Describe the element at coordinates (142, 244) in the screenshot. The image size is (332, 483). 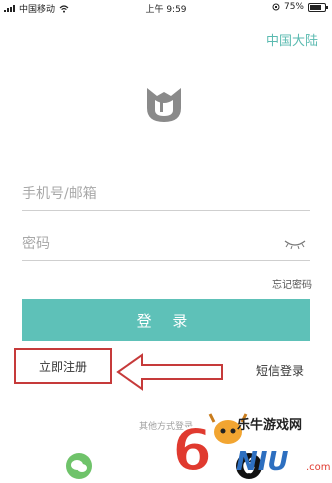
I see `password-input` at that location.